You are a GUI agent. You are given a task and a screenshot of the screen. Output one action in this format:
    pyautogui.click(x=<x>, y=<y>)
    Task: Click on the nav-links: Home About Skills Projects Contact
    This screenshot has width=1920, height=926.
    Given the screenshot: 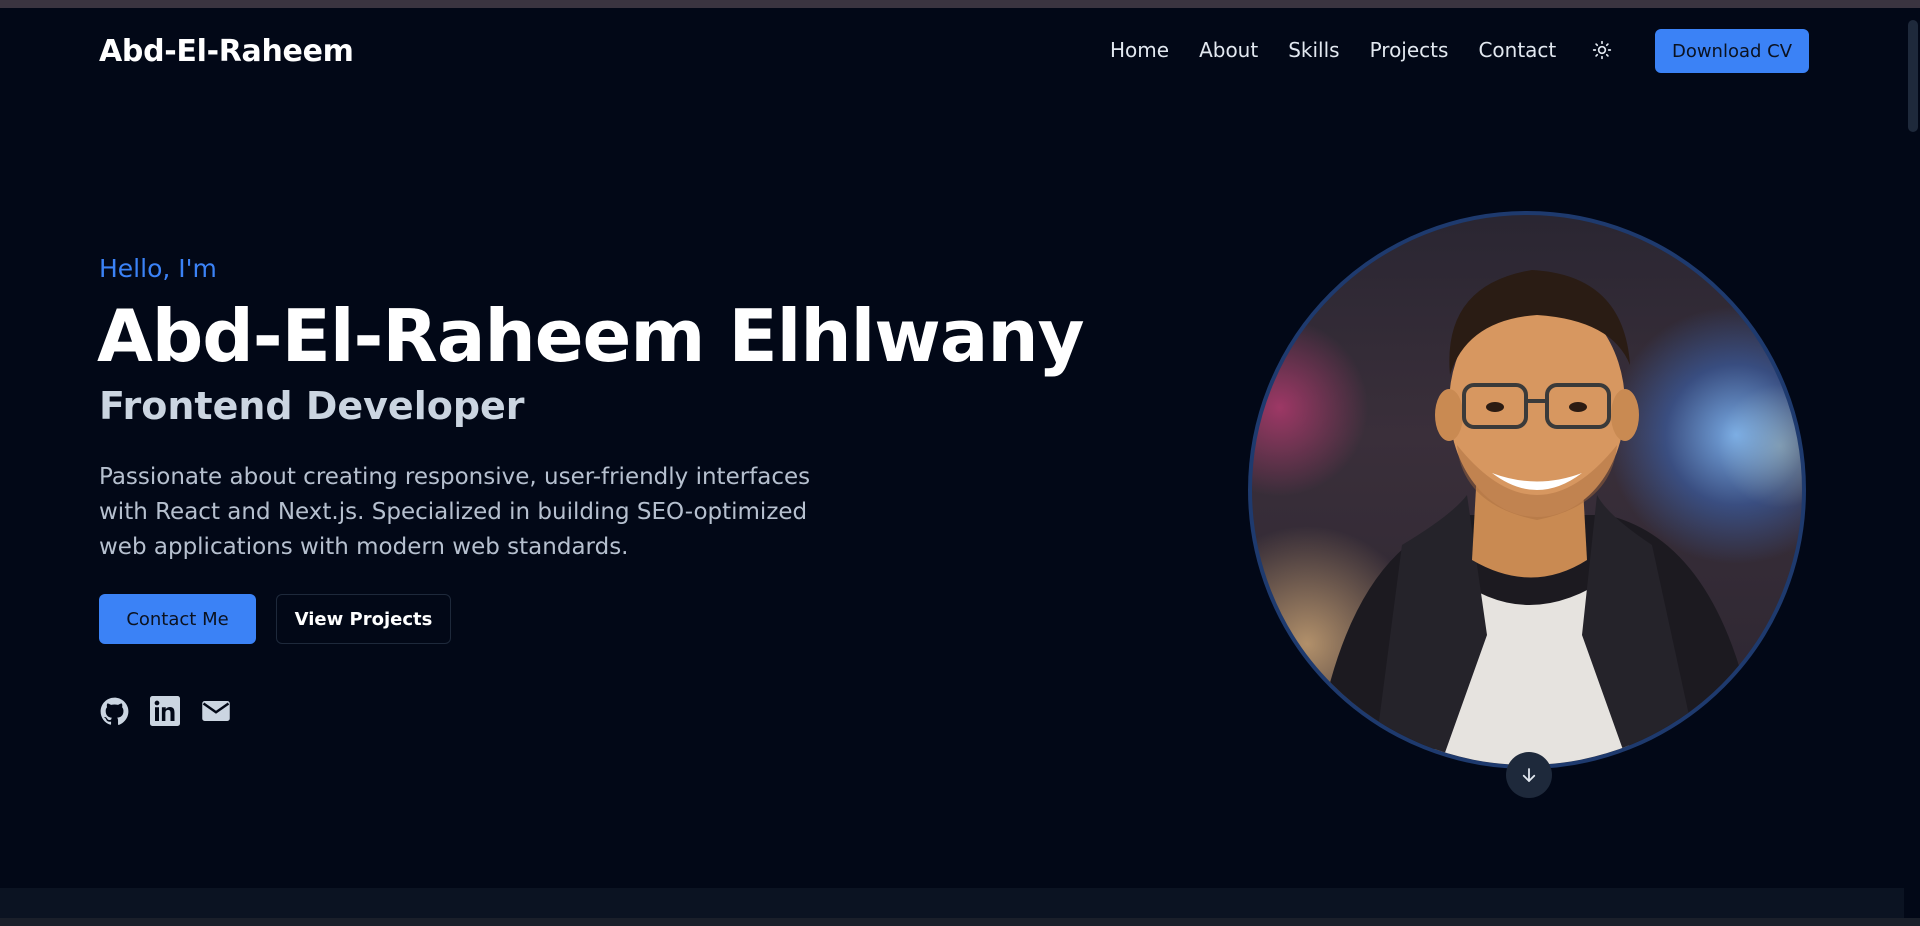 What is the action you would take?
    pyautogui.click(x=1333, y=50)
    